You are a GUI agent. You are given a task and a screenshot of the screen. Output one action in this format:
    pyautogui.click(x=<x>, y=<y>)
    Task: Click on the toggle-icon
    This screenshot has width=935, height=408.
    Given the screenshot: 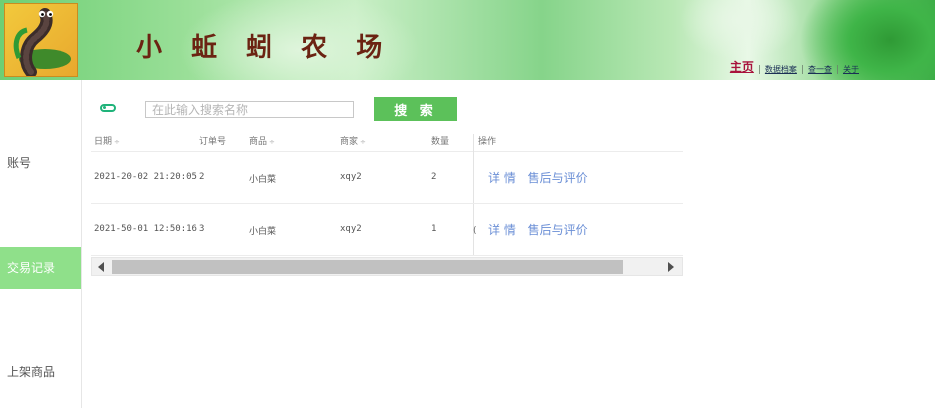 What is the action you would take?
    pyautogui.click(x=108, y=108)
    